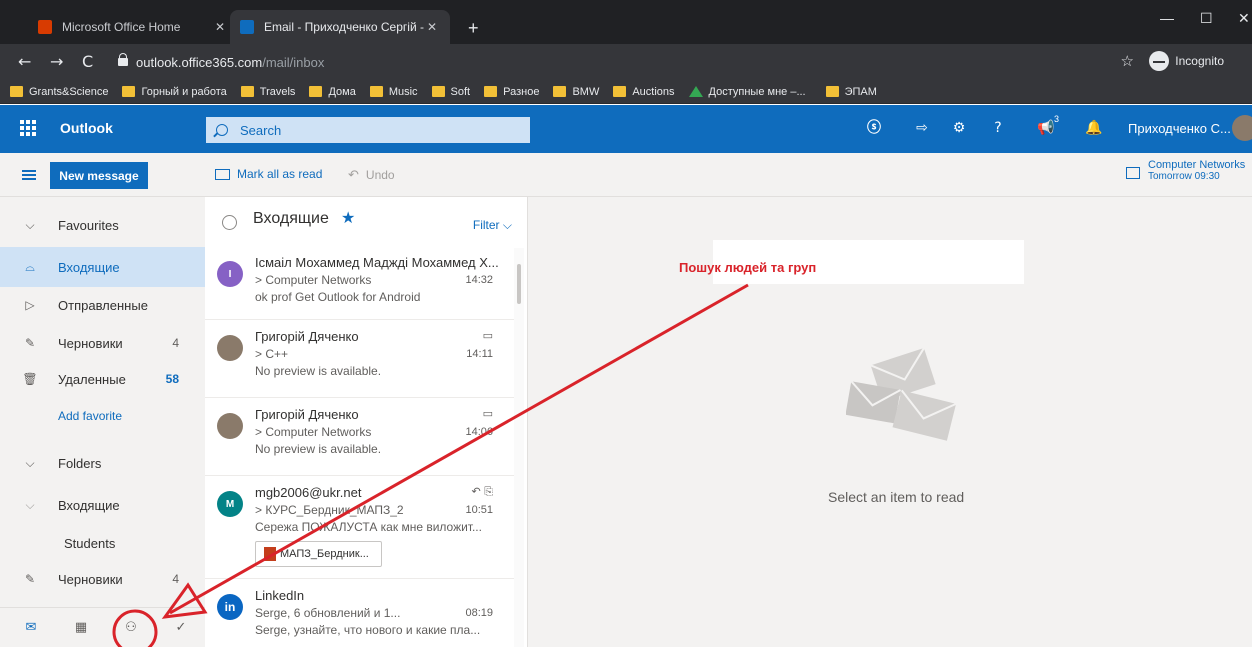 The width and height of the screenshot is (1252, 647). I want to click on nav-item-drafts: ✎ Черновики 4, so click(102, 343).